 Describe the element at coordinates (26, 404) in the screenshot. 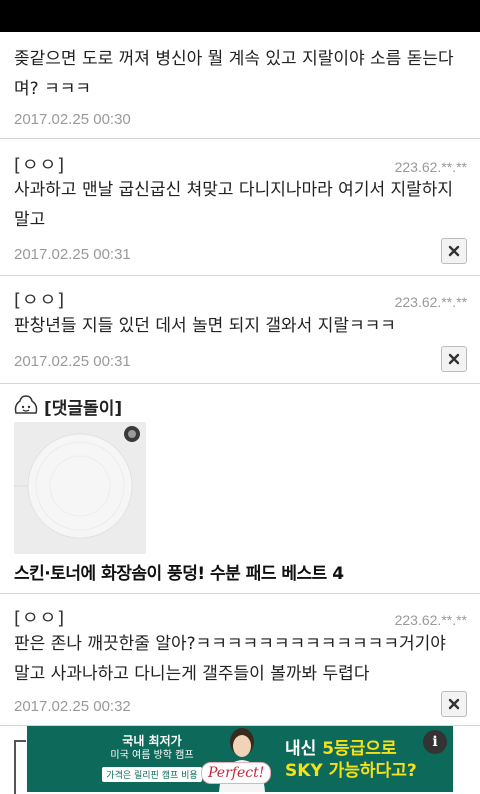

I see `smiley-icon` at that location.